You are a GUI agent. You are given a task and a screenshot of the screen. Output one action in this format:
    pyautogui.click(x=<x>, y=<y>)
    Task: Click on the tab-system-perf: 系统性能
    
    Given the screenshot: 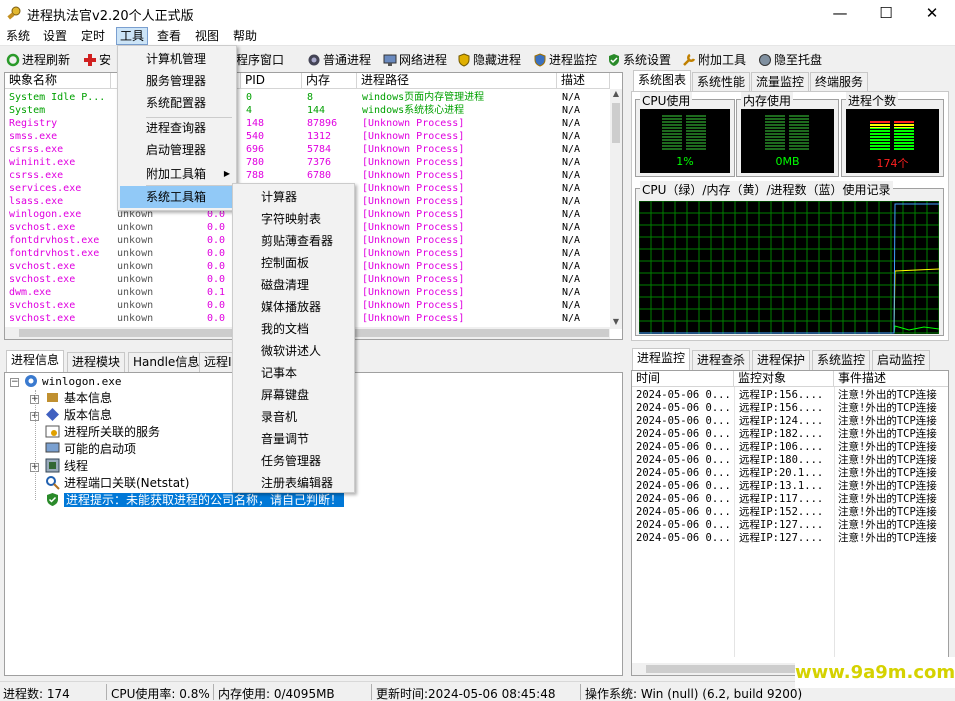 What is the action you would take?
    pyautogui.click(x=721, y=82)
    